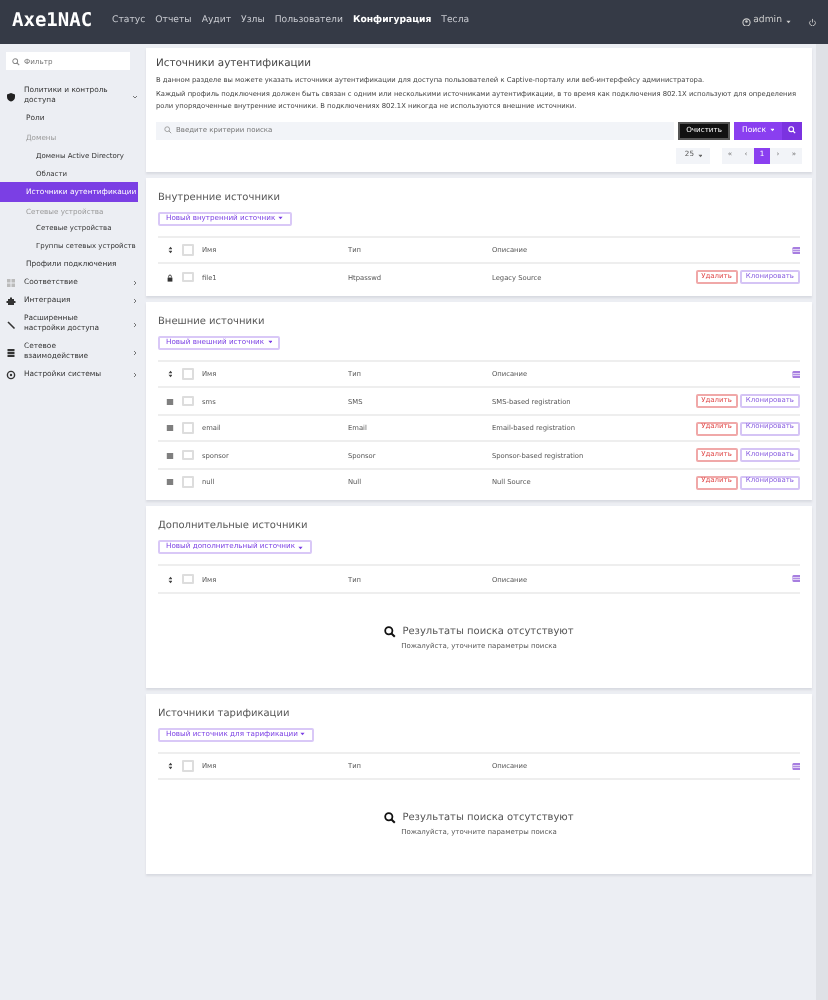 The width and height of the screenshot is (828, 1000). I want to click on power-icon, so click(811, 22).